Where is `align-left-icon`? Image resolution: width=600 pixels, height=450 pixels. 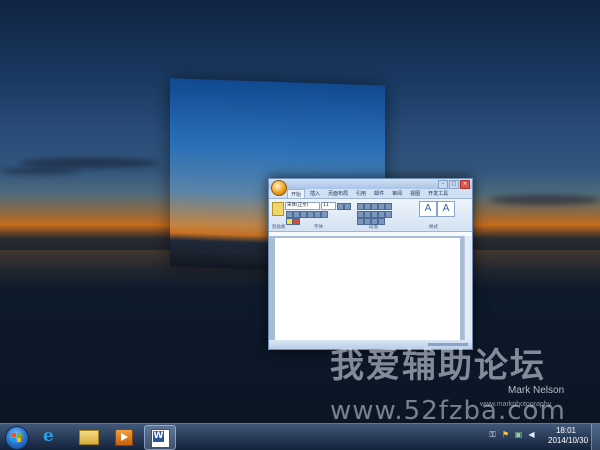
align-left-icon is located at coordinates (360, 214).